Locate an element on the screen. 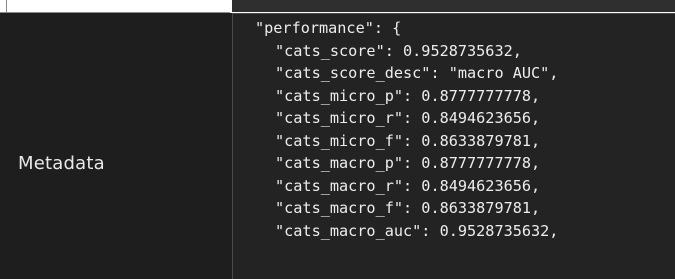 Image resolution: width=675 pixels, height=279 pixels. code-line-text: "cats_micro_r": 0.8494623656, is located at coordinates (408, 118).